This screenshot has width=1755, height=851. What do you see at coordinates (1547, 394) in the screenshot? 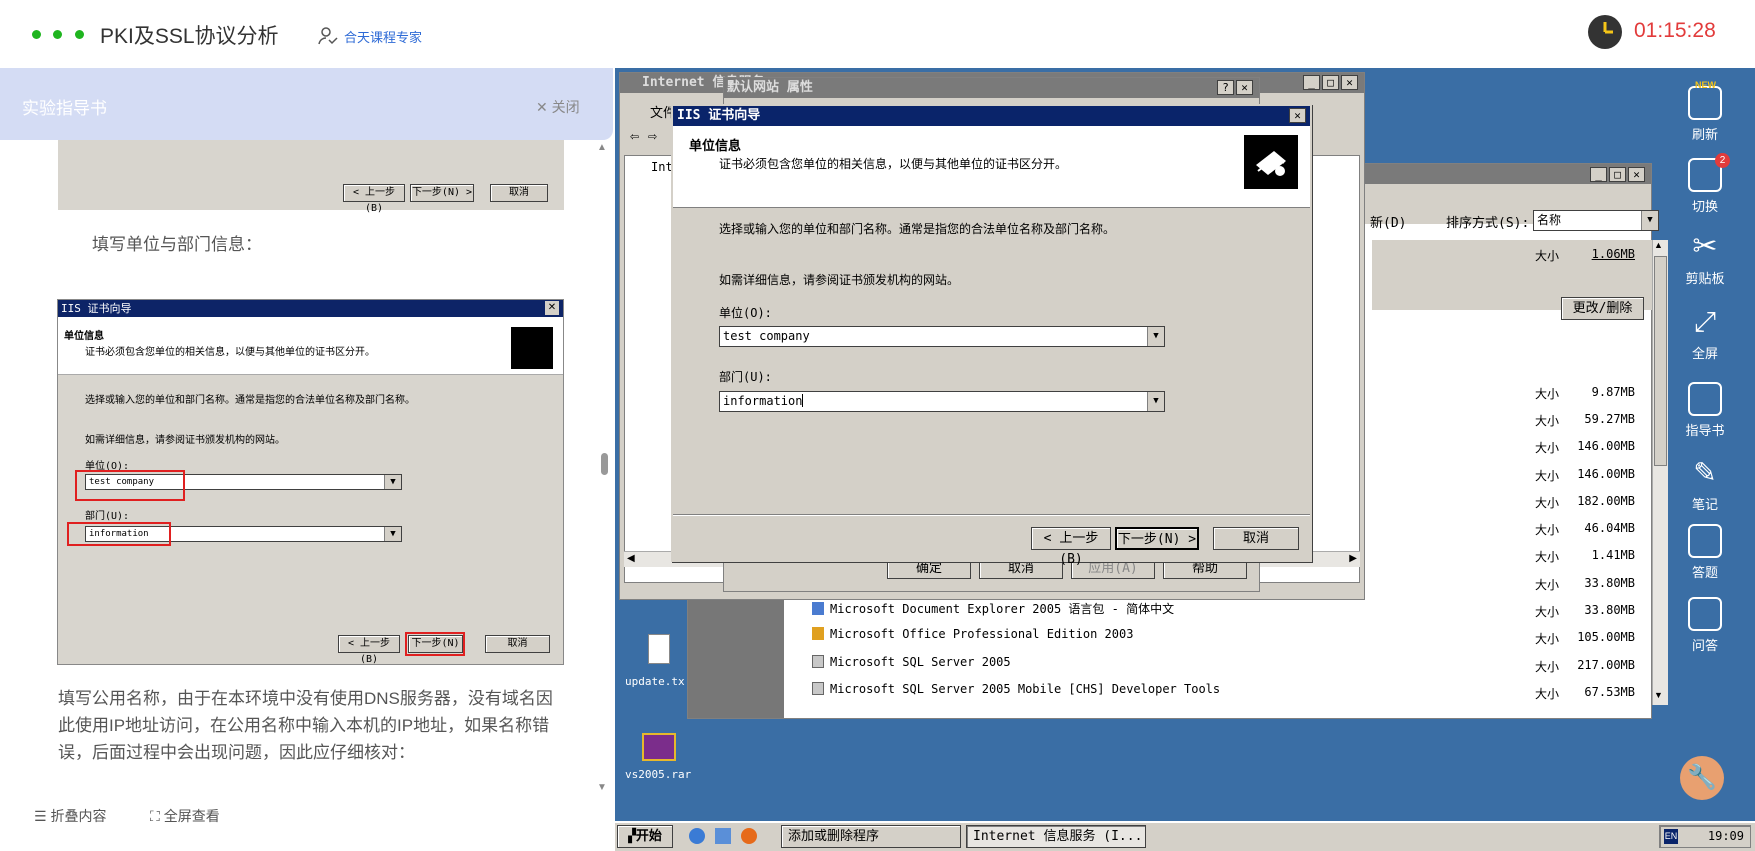
I see `size-label: 大小` at bounding box center [1547, 394].